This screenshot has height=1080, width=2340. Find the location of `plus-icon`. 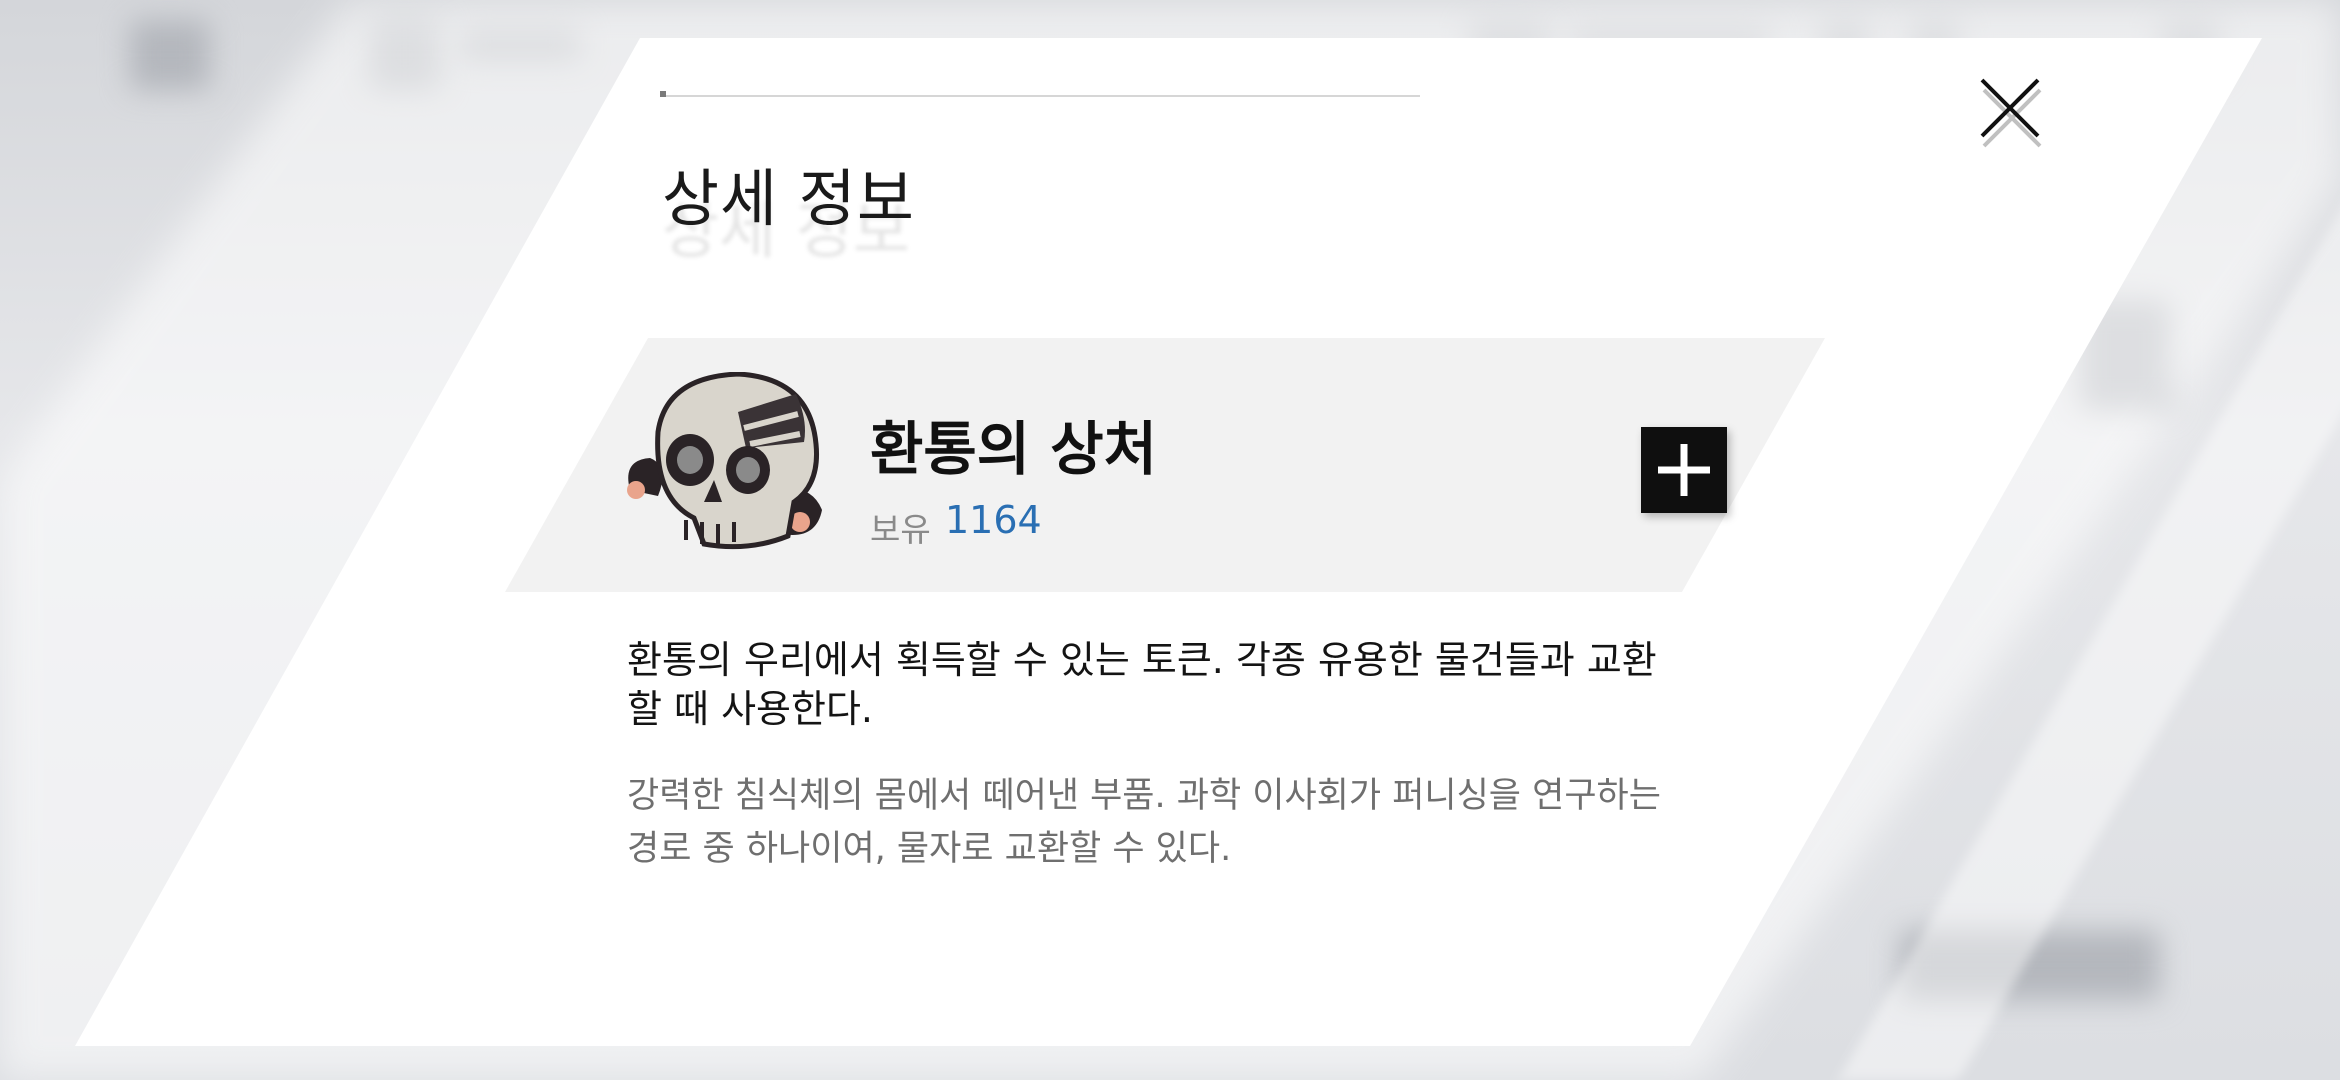

plus-icon is located at coordinates (1684, 470).